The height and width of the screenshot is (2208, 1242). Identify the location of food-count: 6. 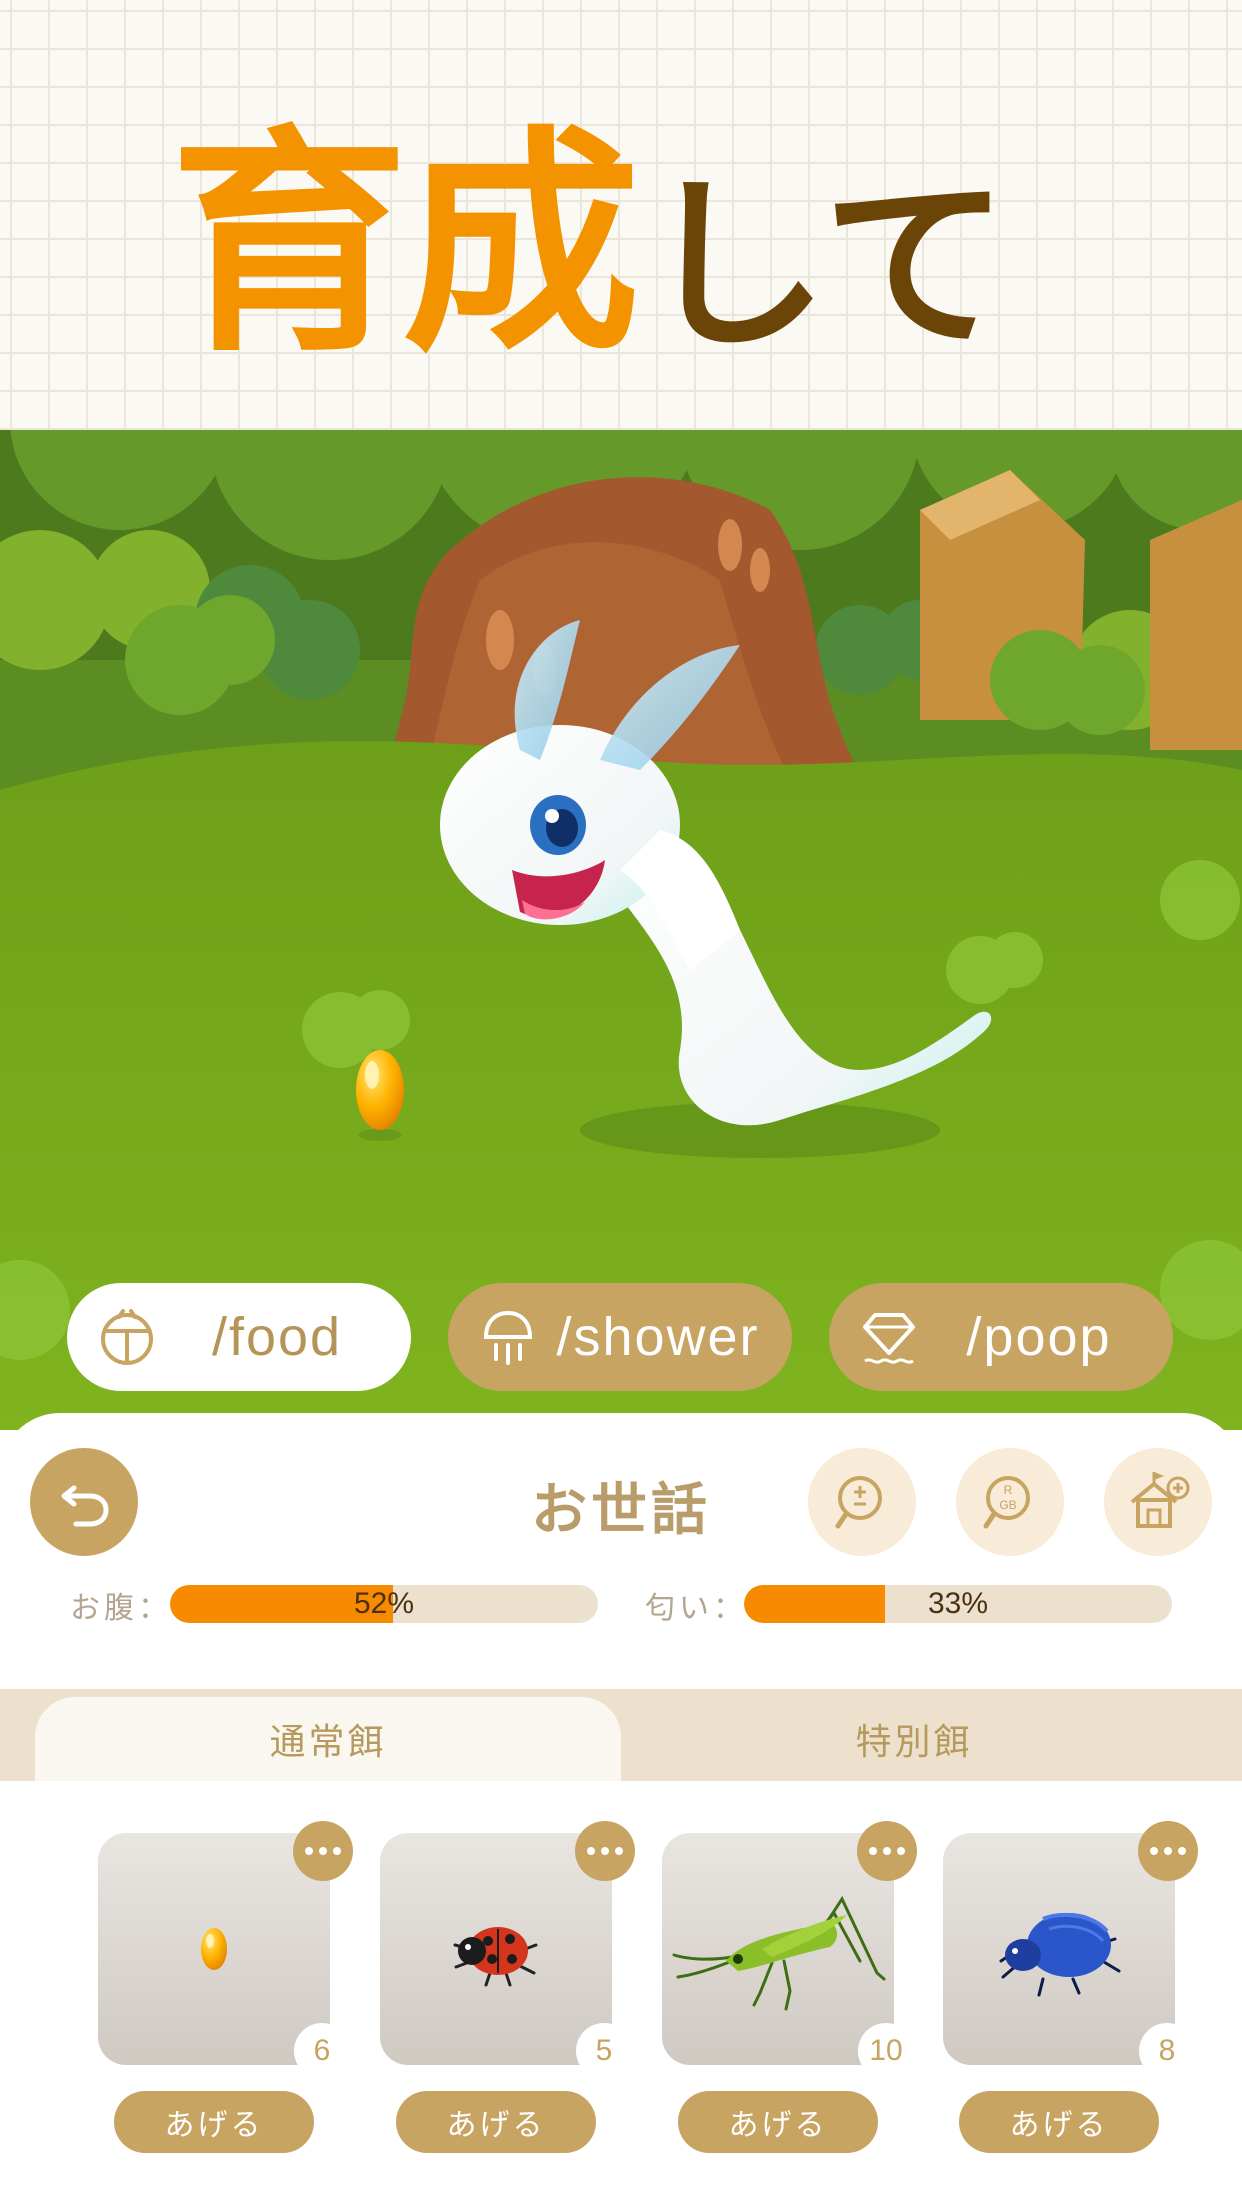
(322, 2051).